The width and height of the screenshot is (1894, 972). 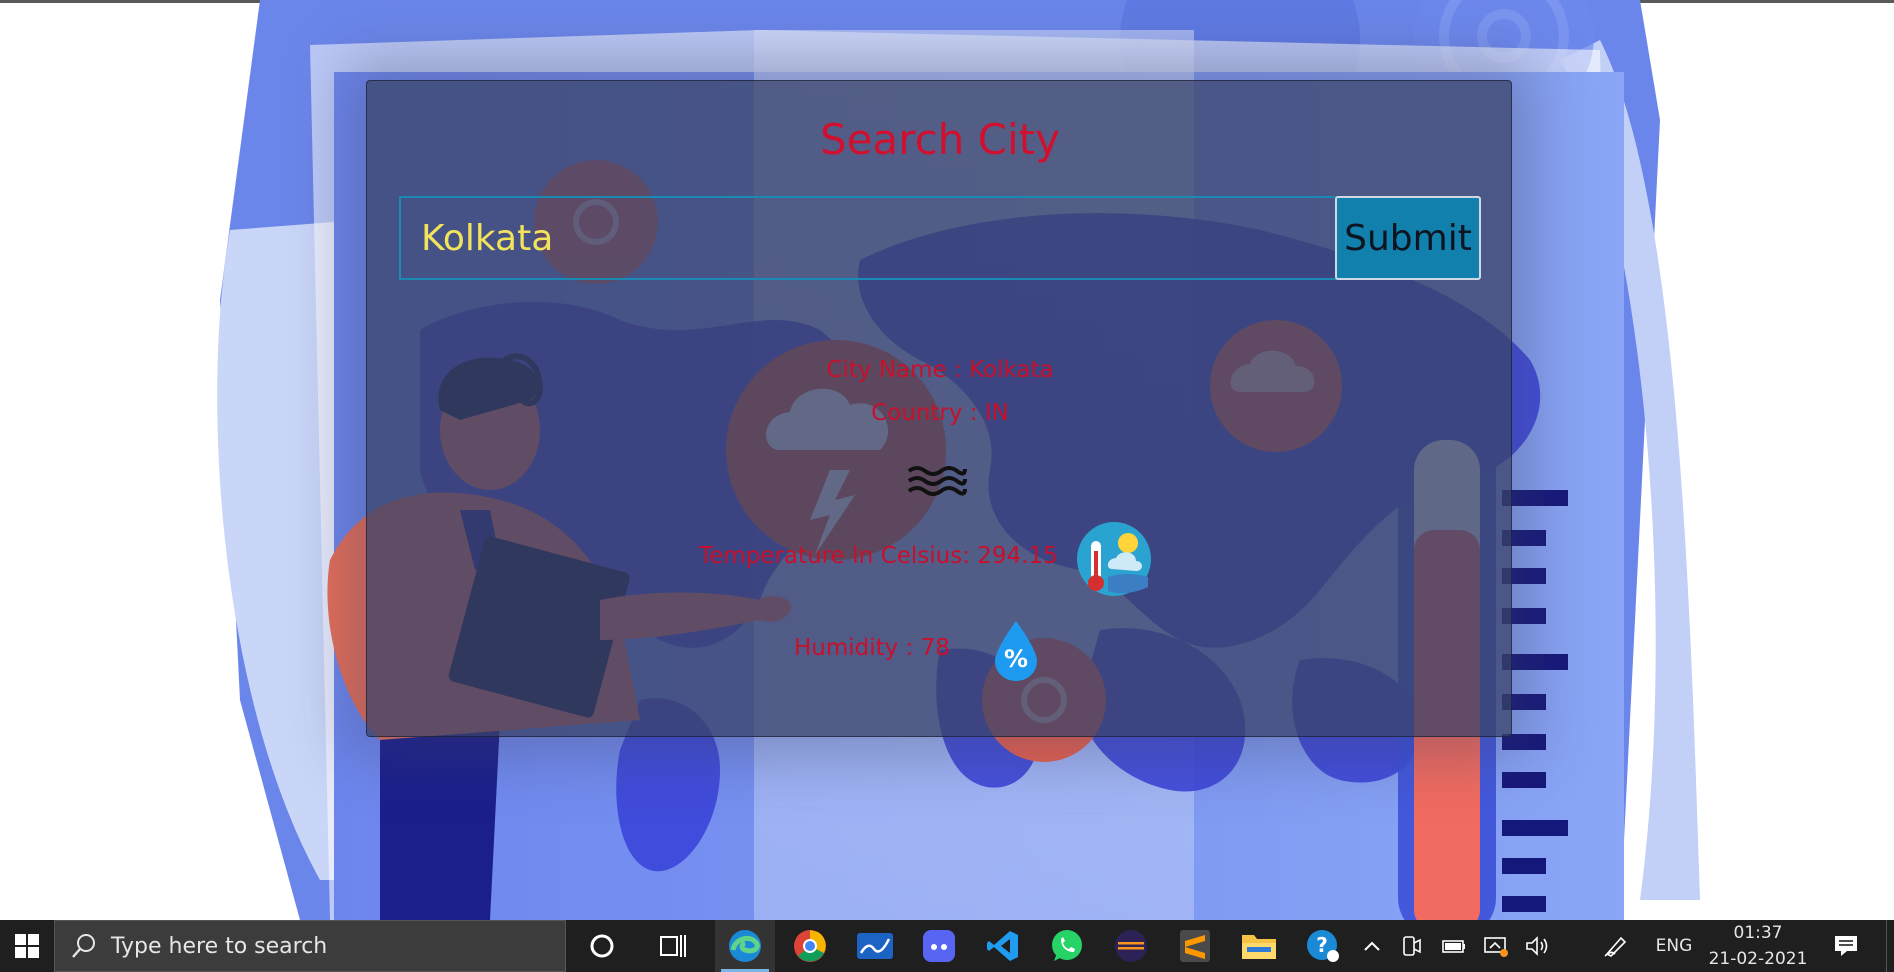 I want to click on pen-workspace-button, so click(x=1616, y=946).